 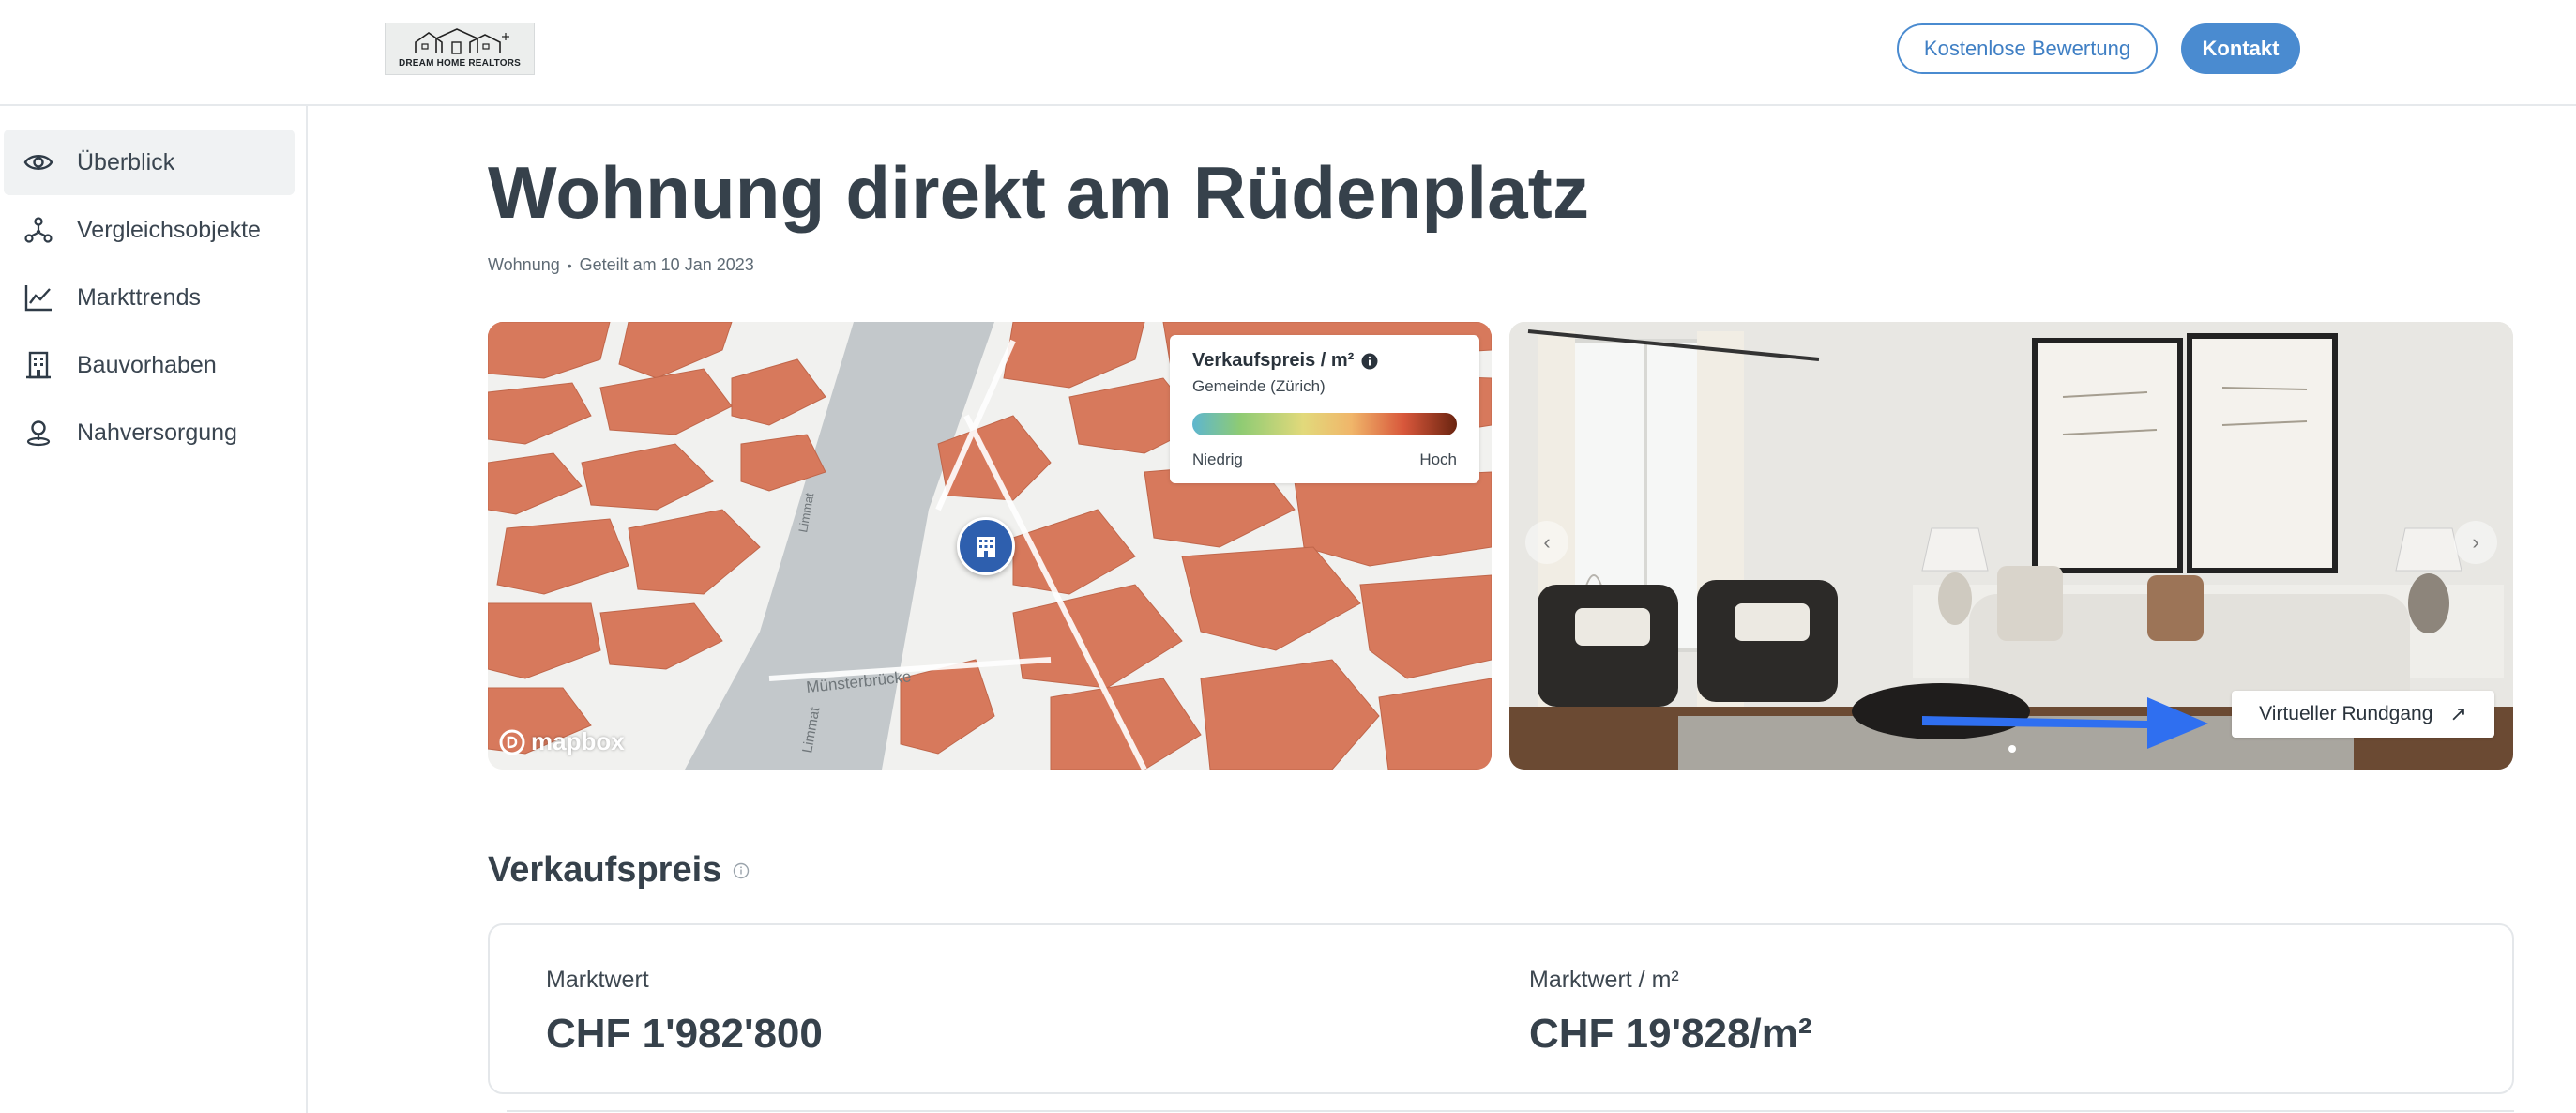 What do you see at coordinates (1604, 980) in the screenshot?
I see `market-value-sqm-label: Marktwert / m²` at bounding box center [1604, 980].